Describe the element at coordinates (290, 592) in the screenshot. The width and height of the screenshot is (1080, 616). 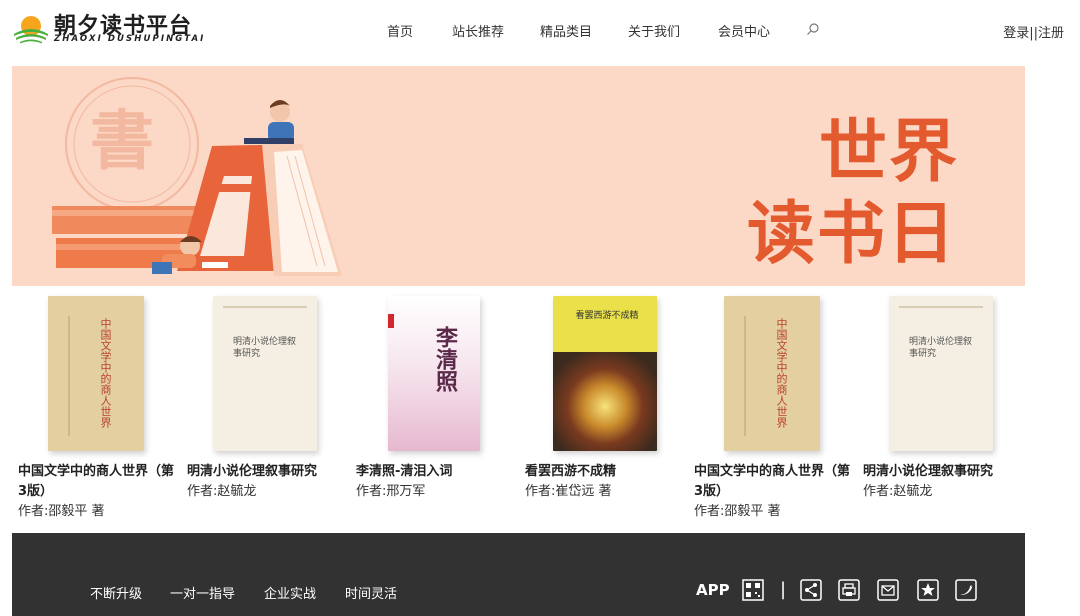
I see `footer-link-practice: 企业实战` at that location.